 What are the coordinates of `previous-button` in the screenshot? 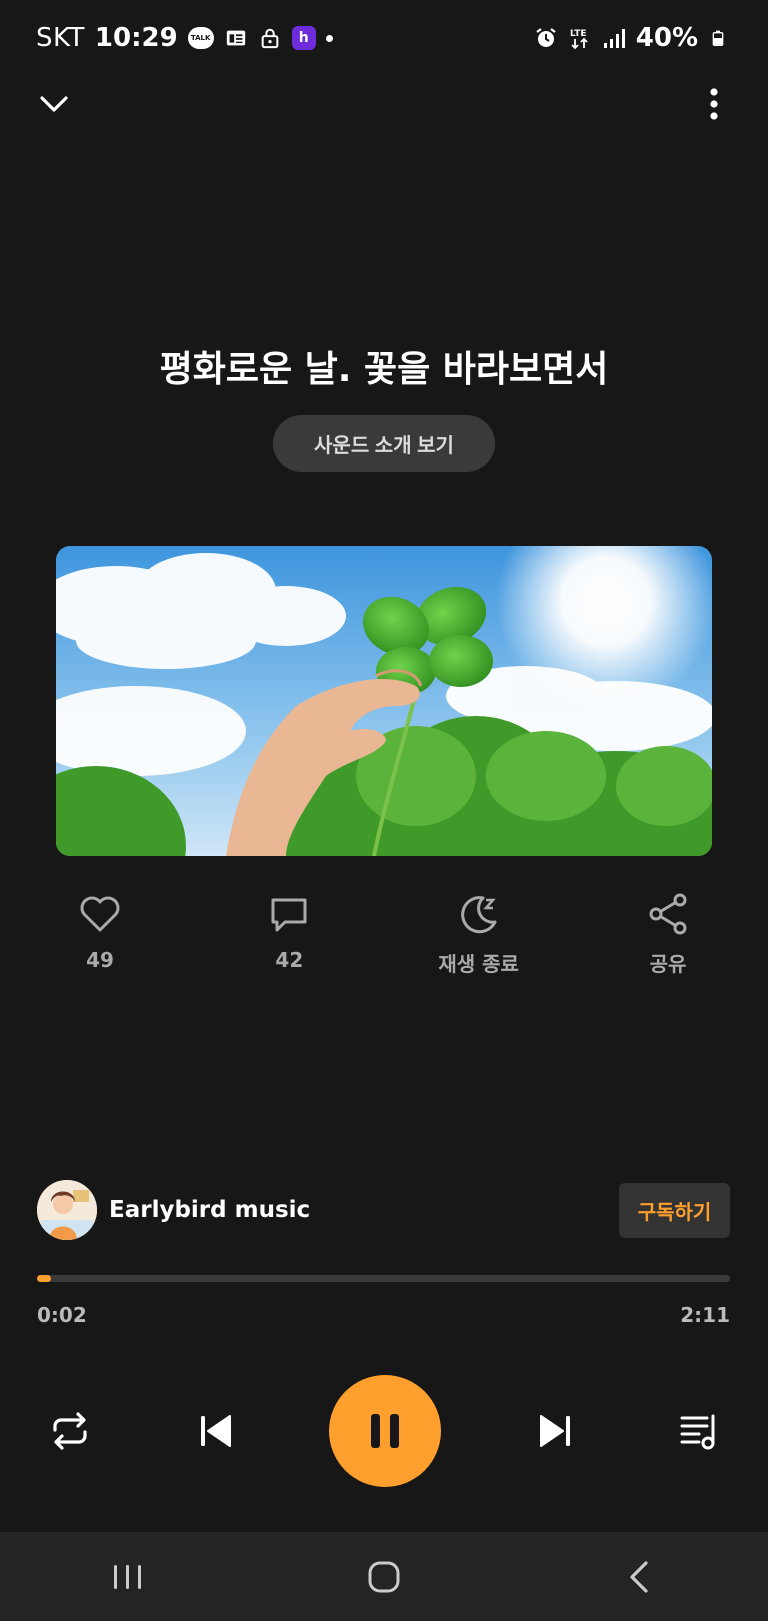 It's located at (215, 1431).